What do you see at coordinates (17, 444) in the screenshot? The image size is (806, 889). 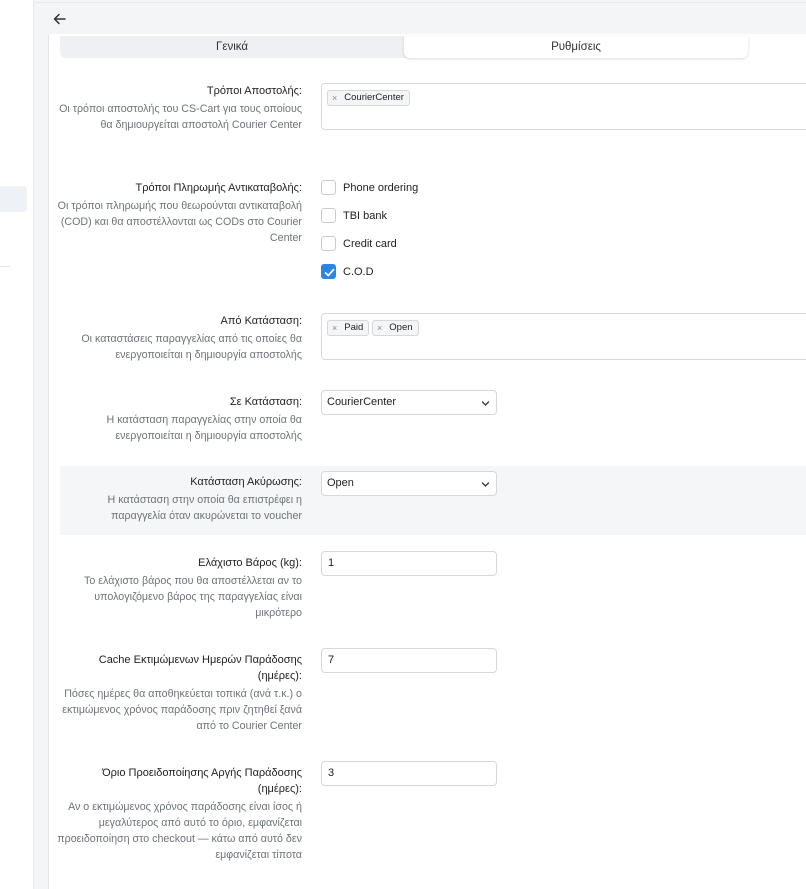 I see `left-sidebar` at bounding box center [17, 444].